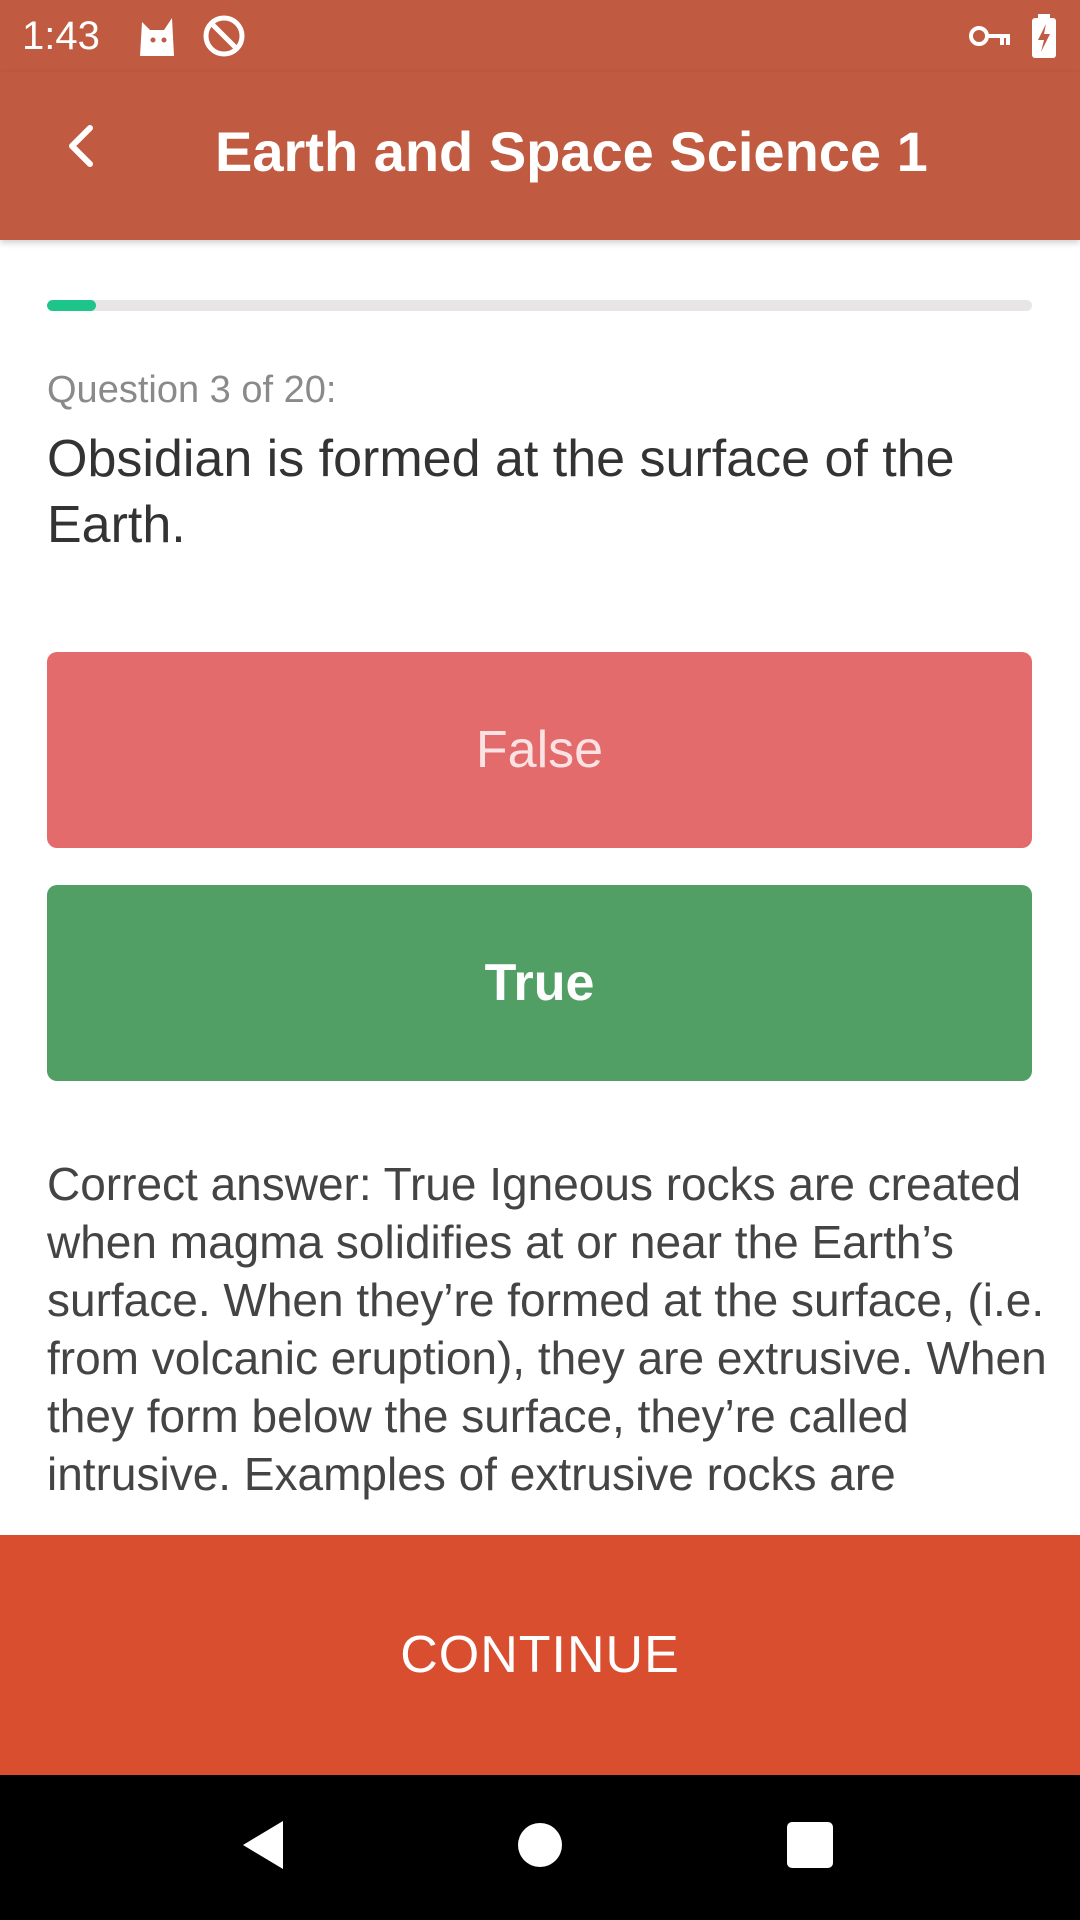 The width and height of the screenshot is (1080, 1920). I want to click on back-button, so click(82, 146).